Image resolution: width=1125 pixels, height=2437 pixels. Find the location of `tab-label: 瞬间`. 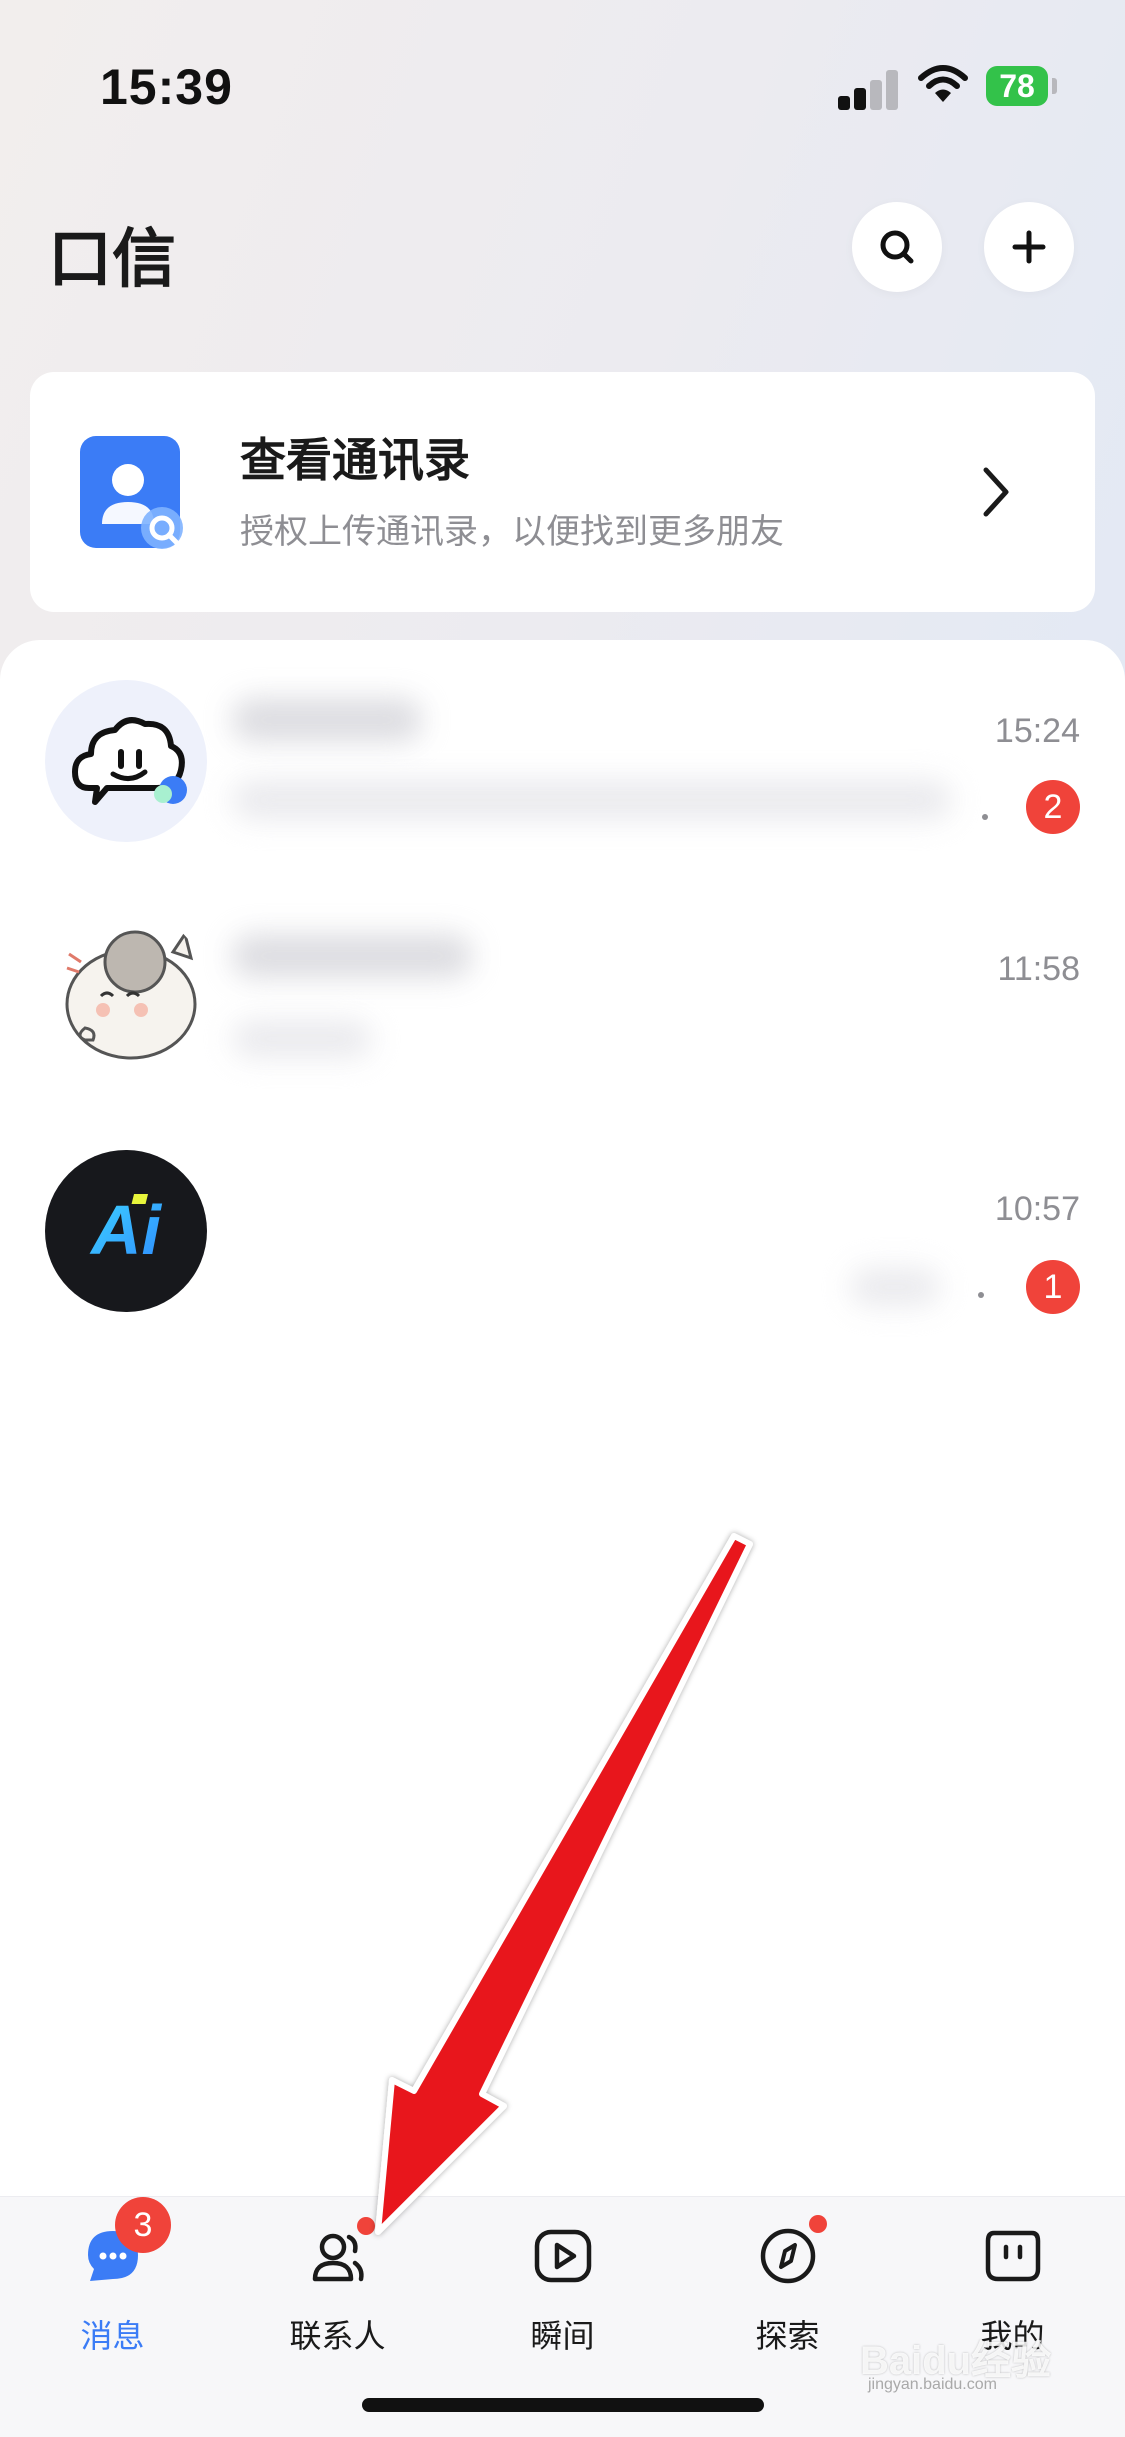

tab-label: 瞬间 is located at coordinates (562, 2336).